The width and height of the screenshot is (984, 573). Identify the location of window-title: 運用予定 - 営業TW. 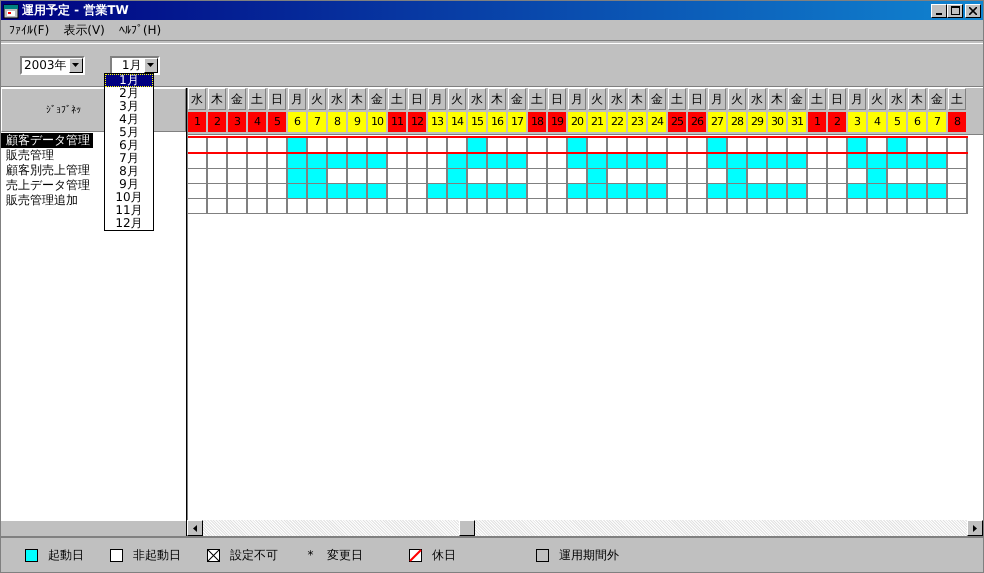
(76, 10).